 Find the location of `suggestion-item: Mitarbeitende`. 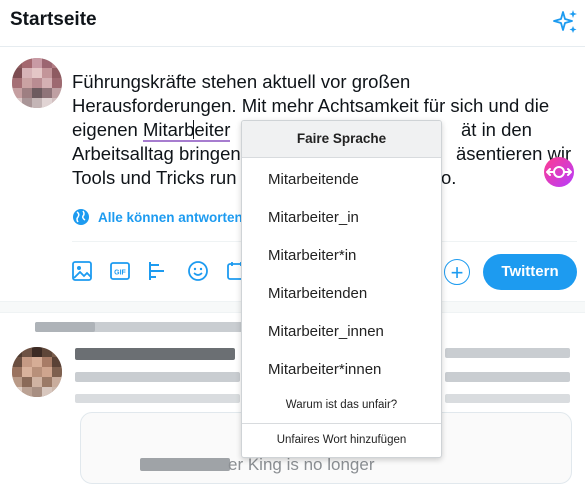

suggestion-item: Mitarbeitende is located at coordinates (313, 179).